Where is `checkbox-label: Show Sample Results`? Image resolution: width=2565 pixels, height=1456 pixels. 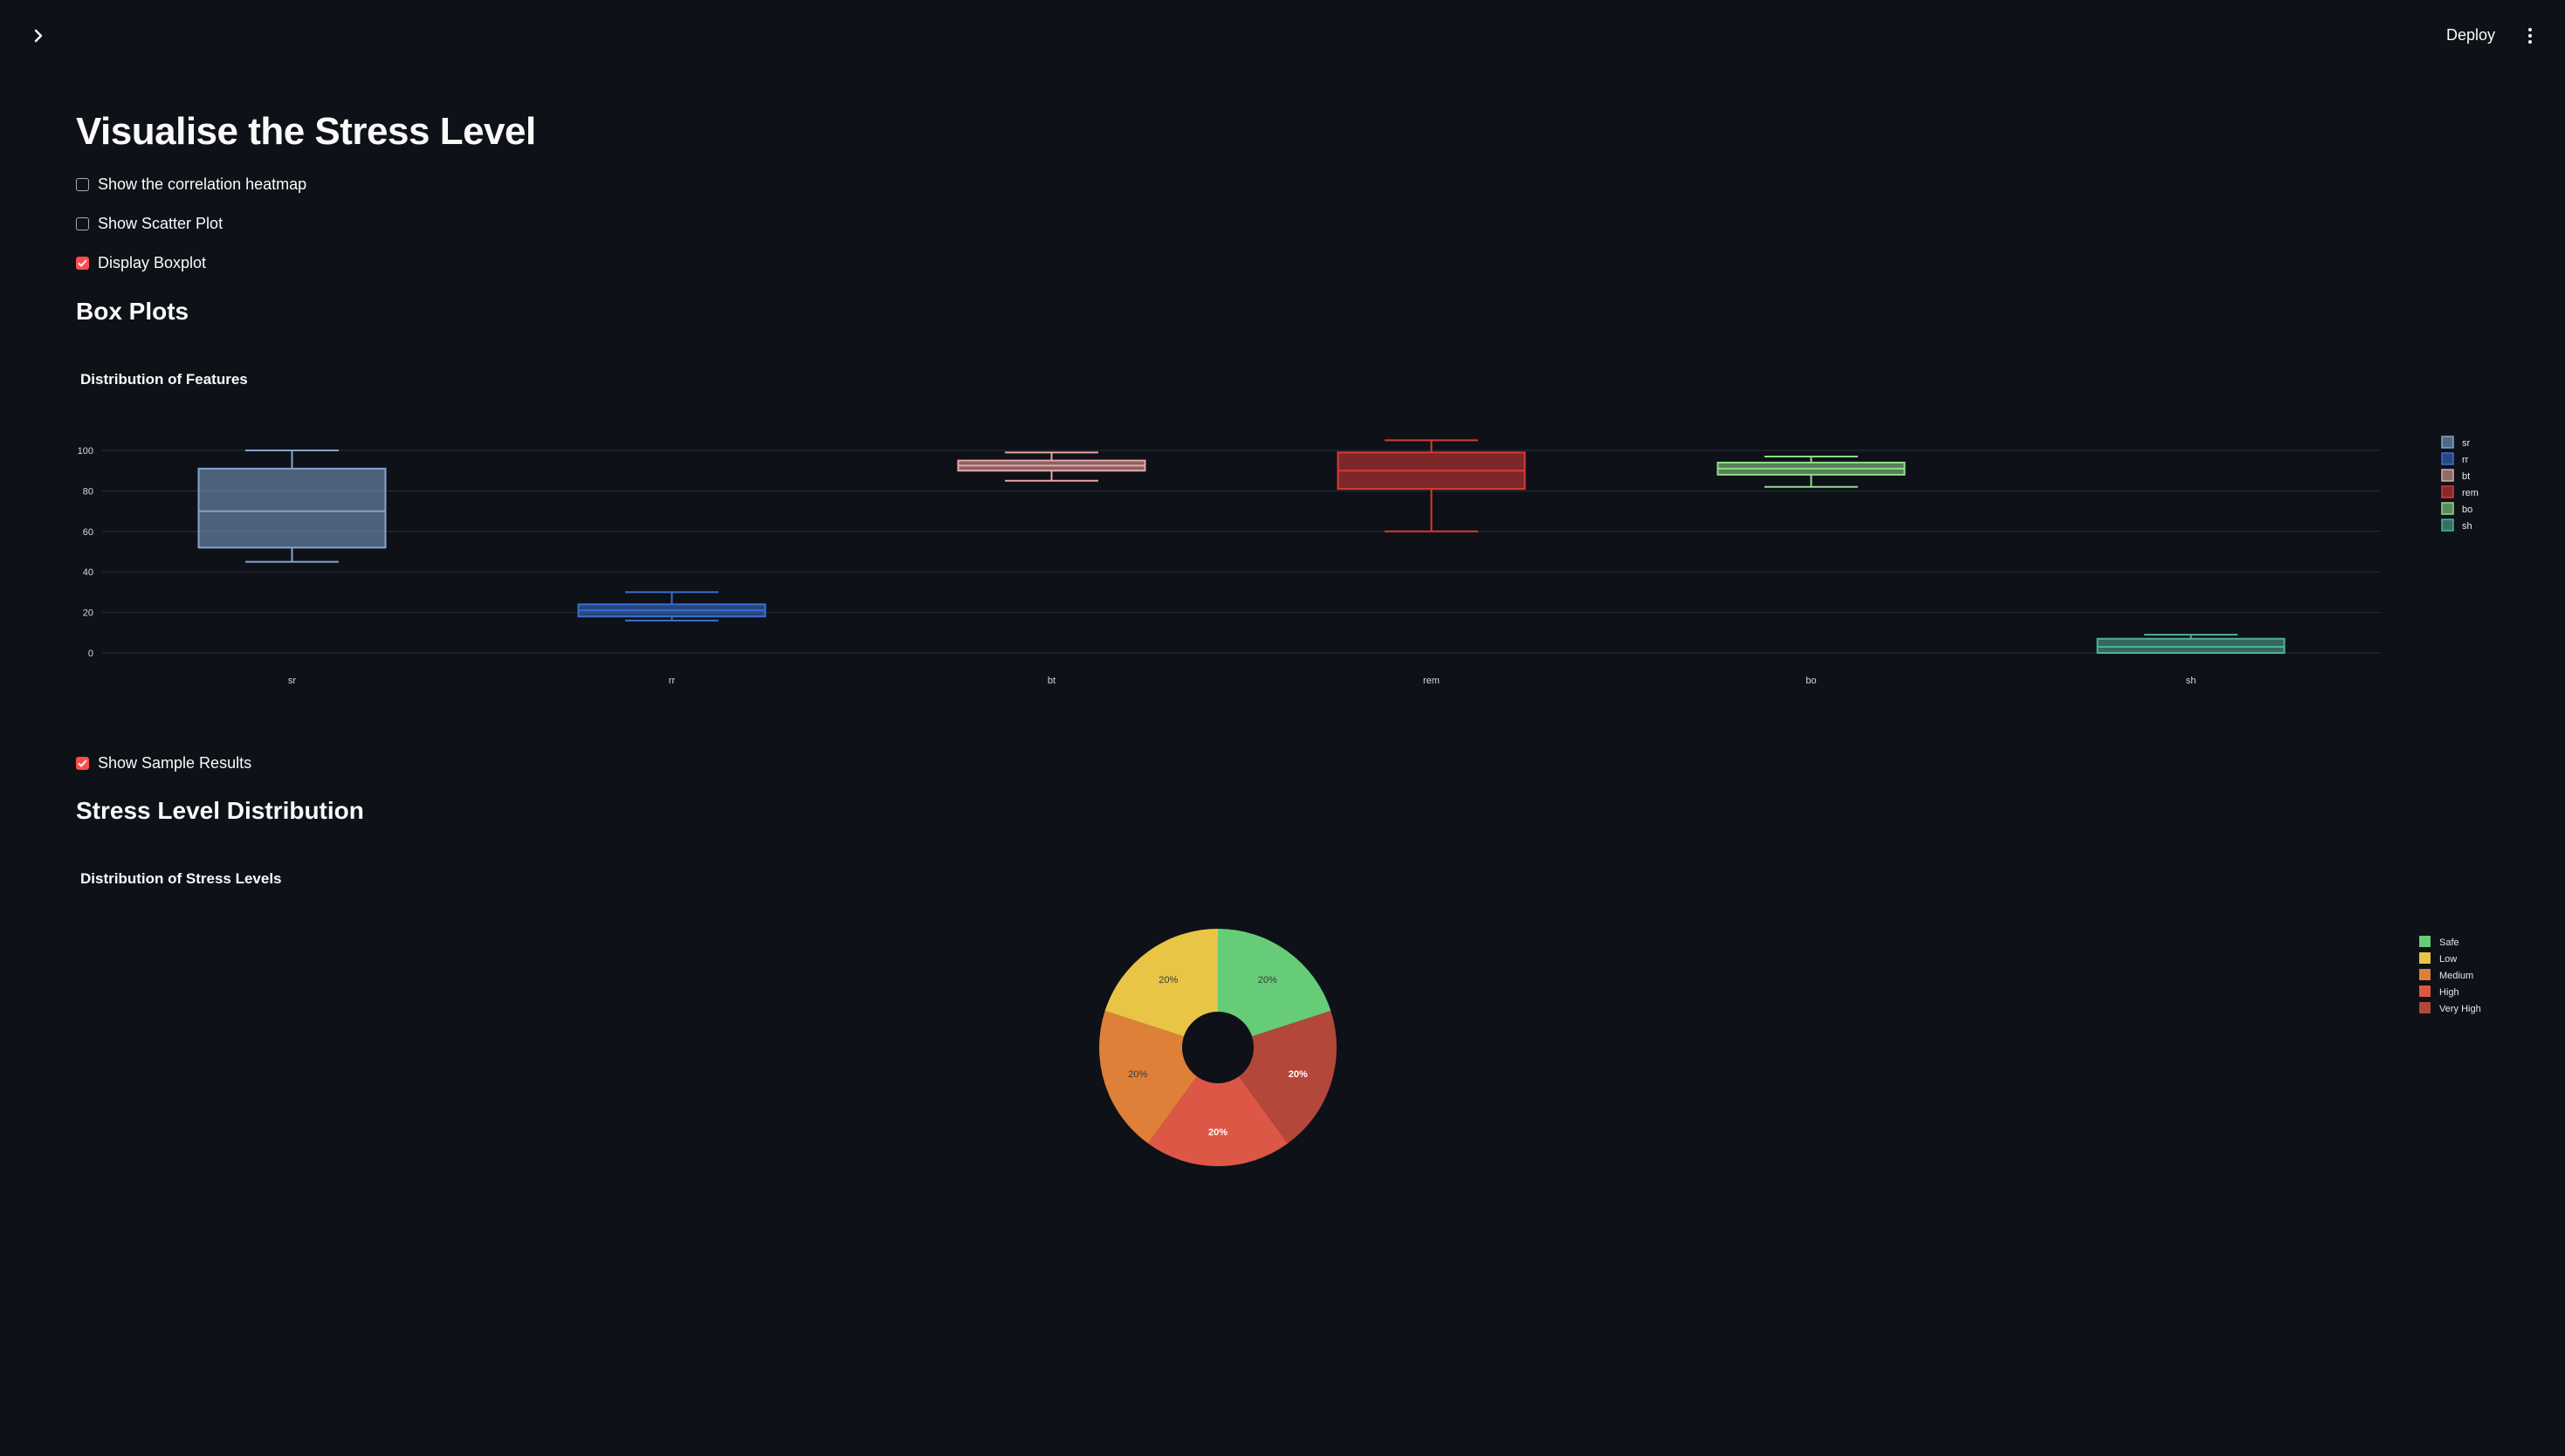
checkbox-label: Show Sample Results is located at coordinates (175, 763).